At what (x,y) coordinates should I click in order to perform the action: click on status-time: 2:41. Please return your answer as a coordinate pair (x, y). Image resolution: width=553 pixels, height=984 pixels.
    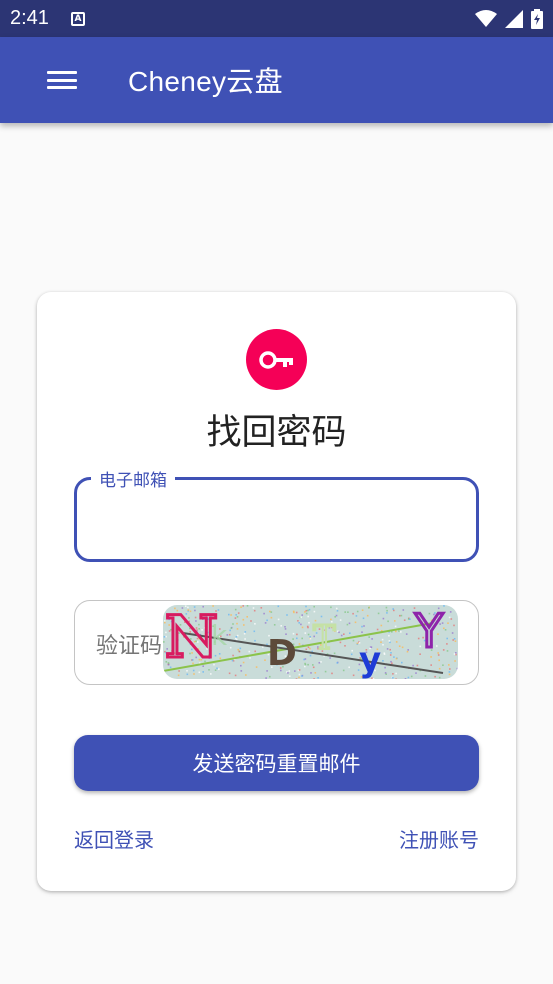
    Looking at the image, I should click on (29, 18).